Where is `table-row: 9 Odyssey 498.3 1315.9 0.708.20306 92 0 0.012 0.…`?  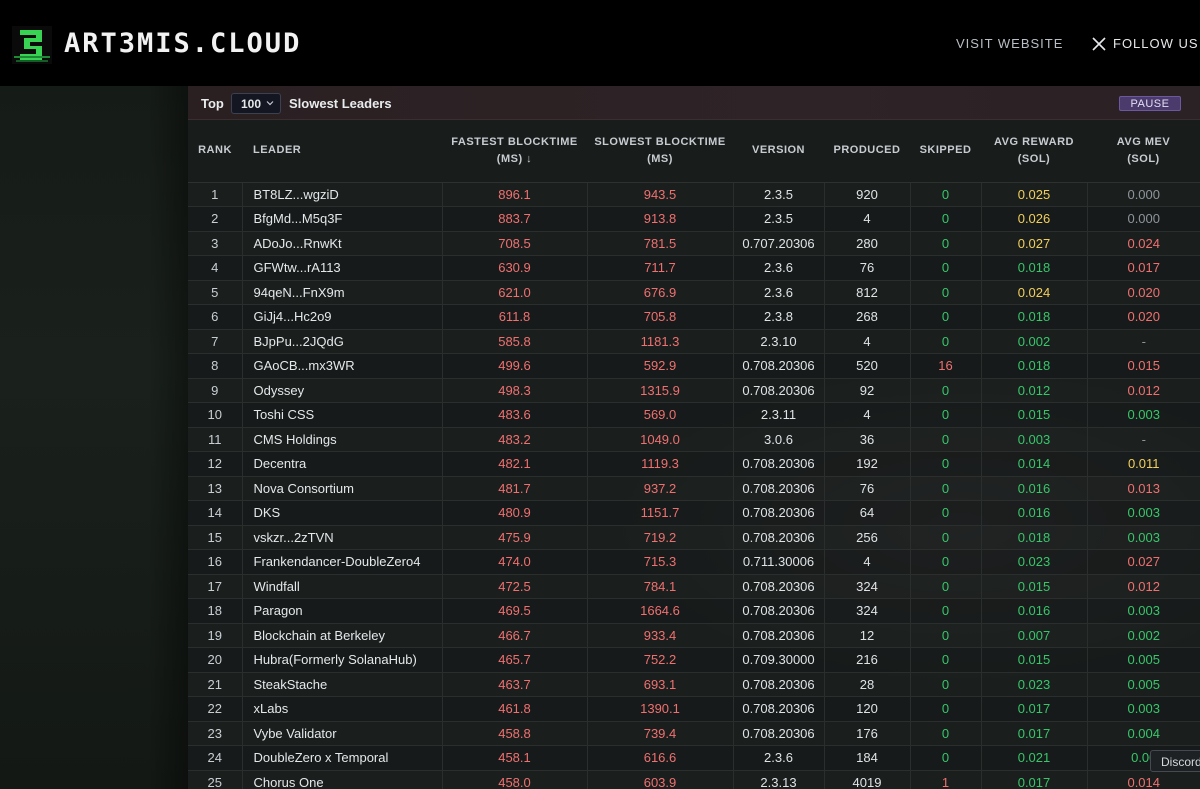 table-row: 9 Odyssey 498.3 1315.9 0.708.20306 92 0 0.012 0.… is located at coordinates (694, 390).